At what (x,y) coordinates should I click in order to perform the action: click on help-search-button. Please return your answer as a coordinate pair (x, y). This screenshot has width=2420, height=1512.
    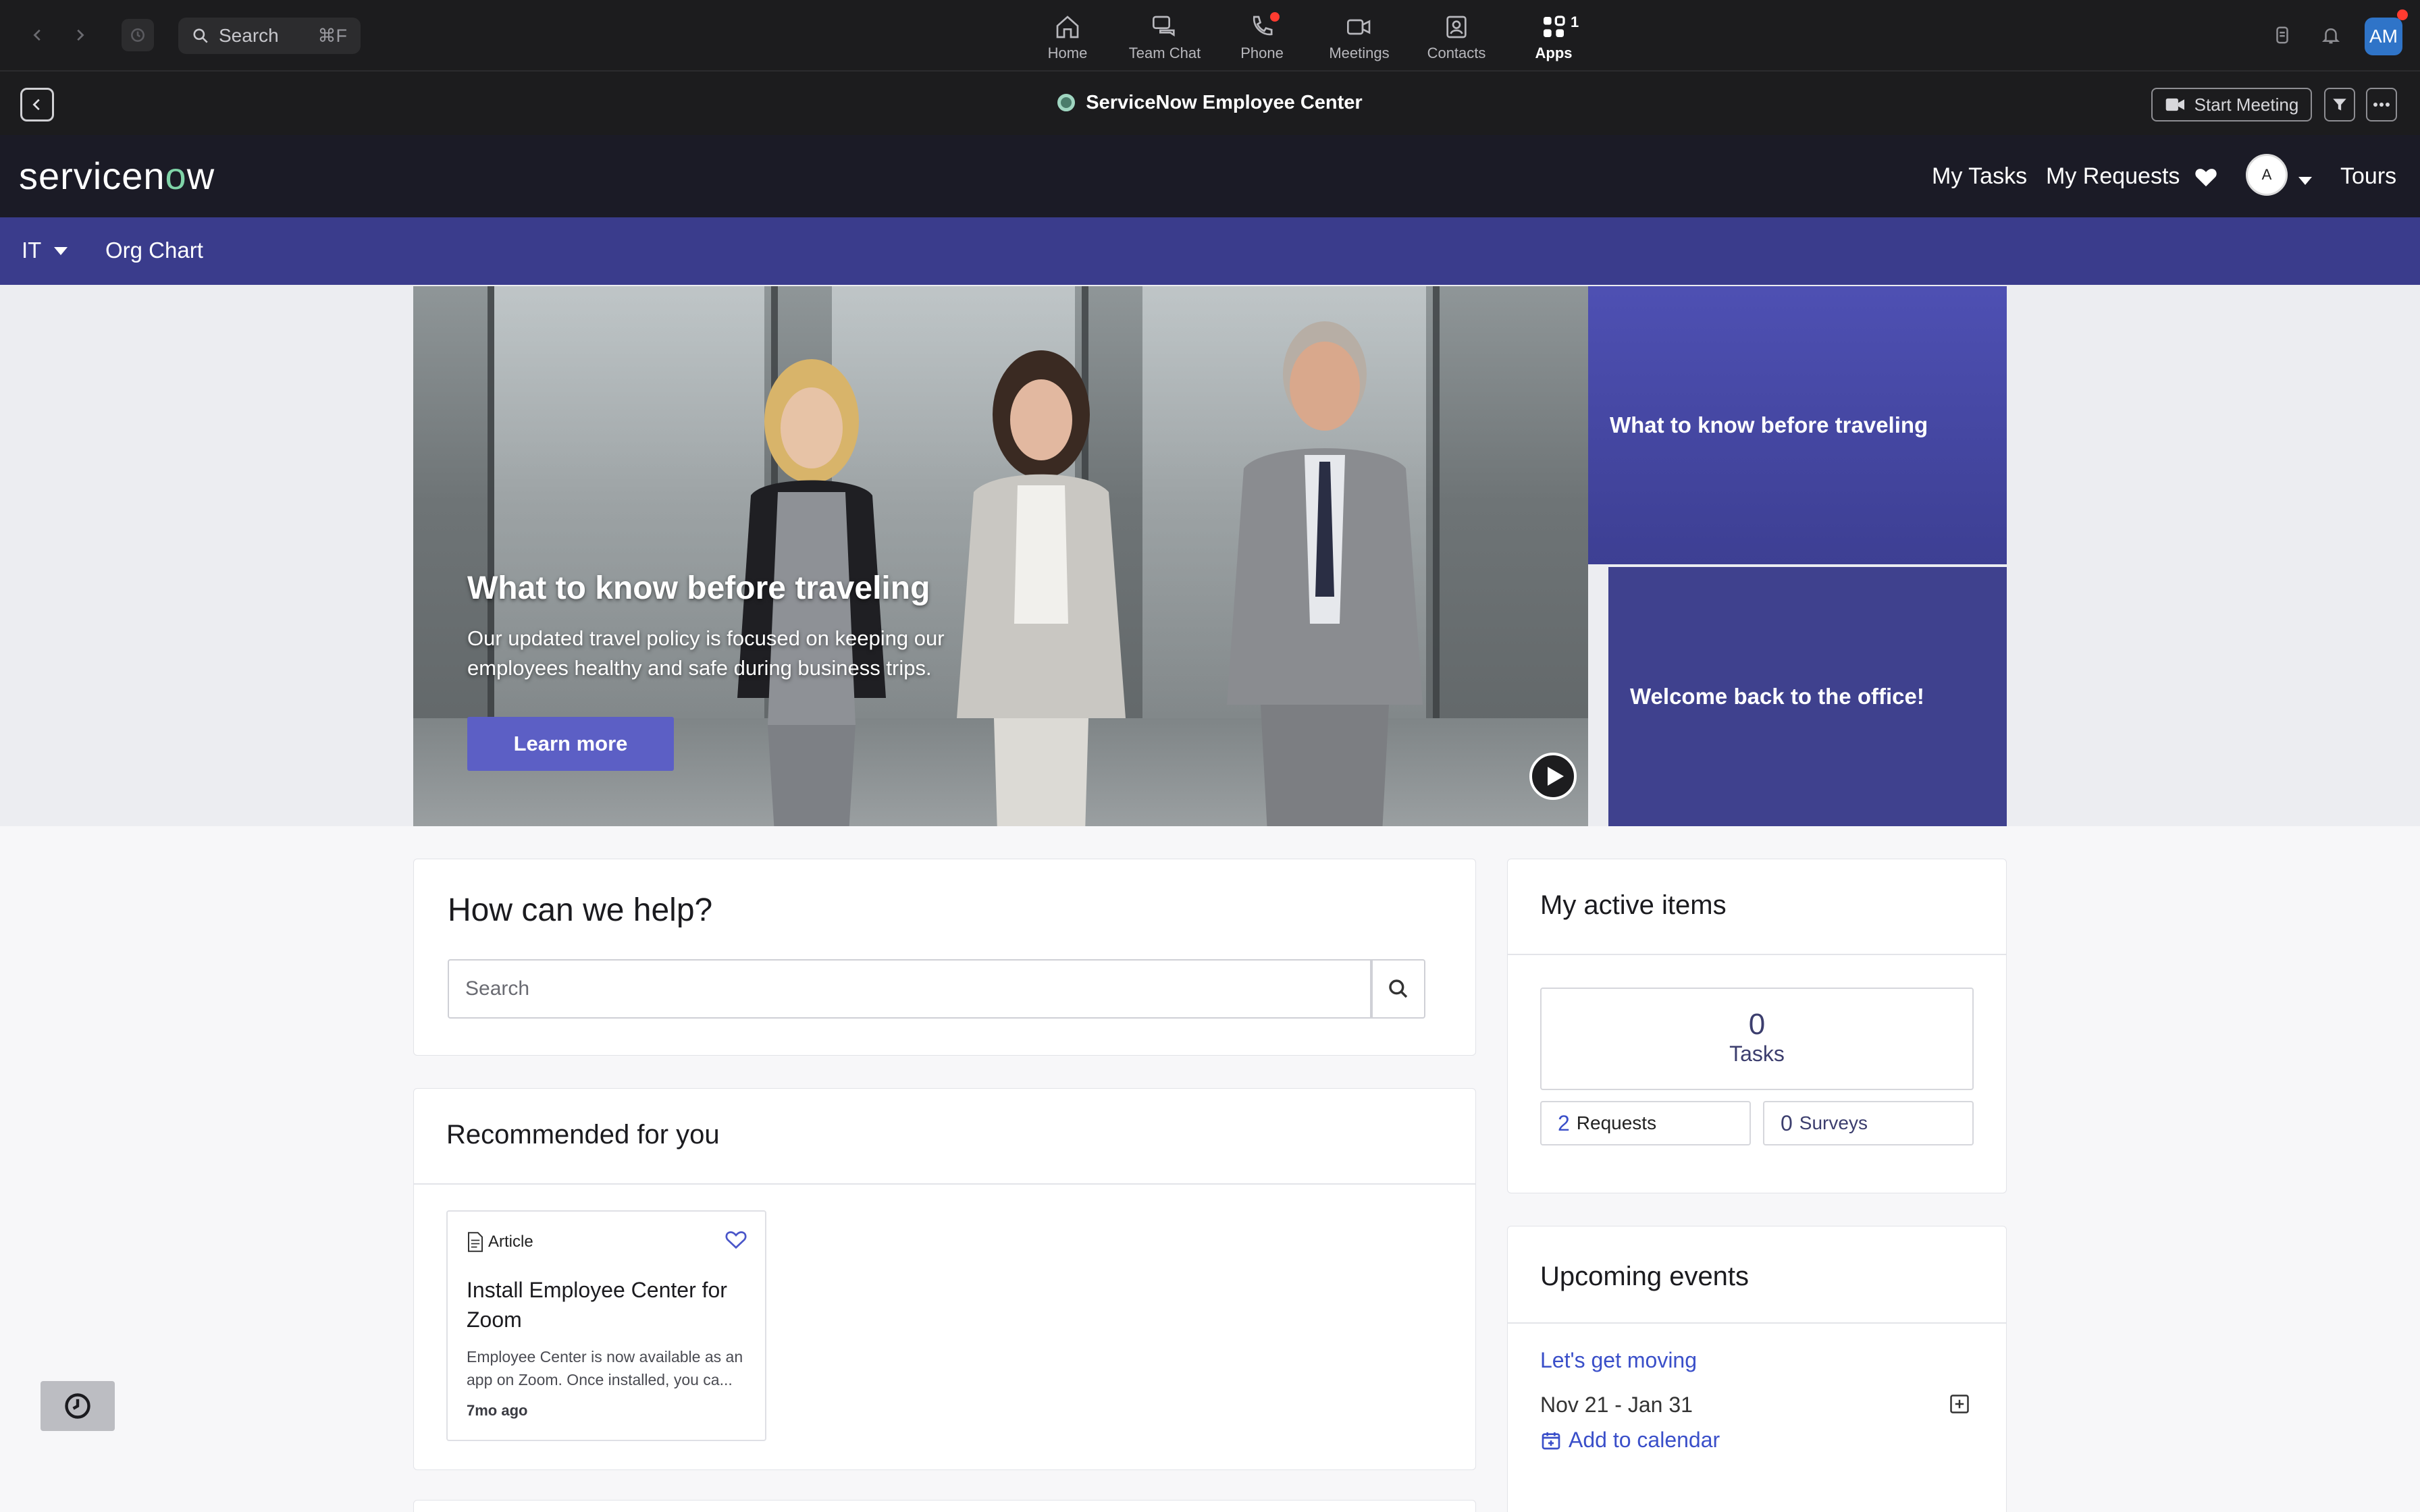
    Looking at the image, I should click on (1398, 989).